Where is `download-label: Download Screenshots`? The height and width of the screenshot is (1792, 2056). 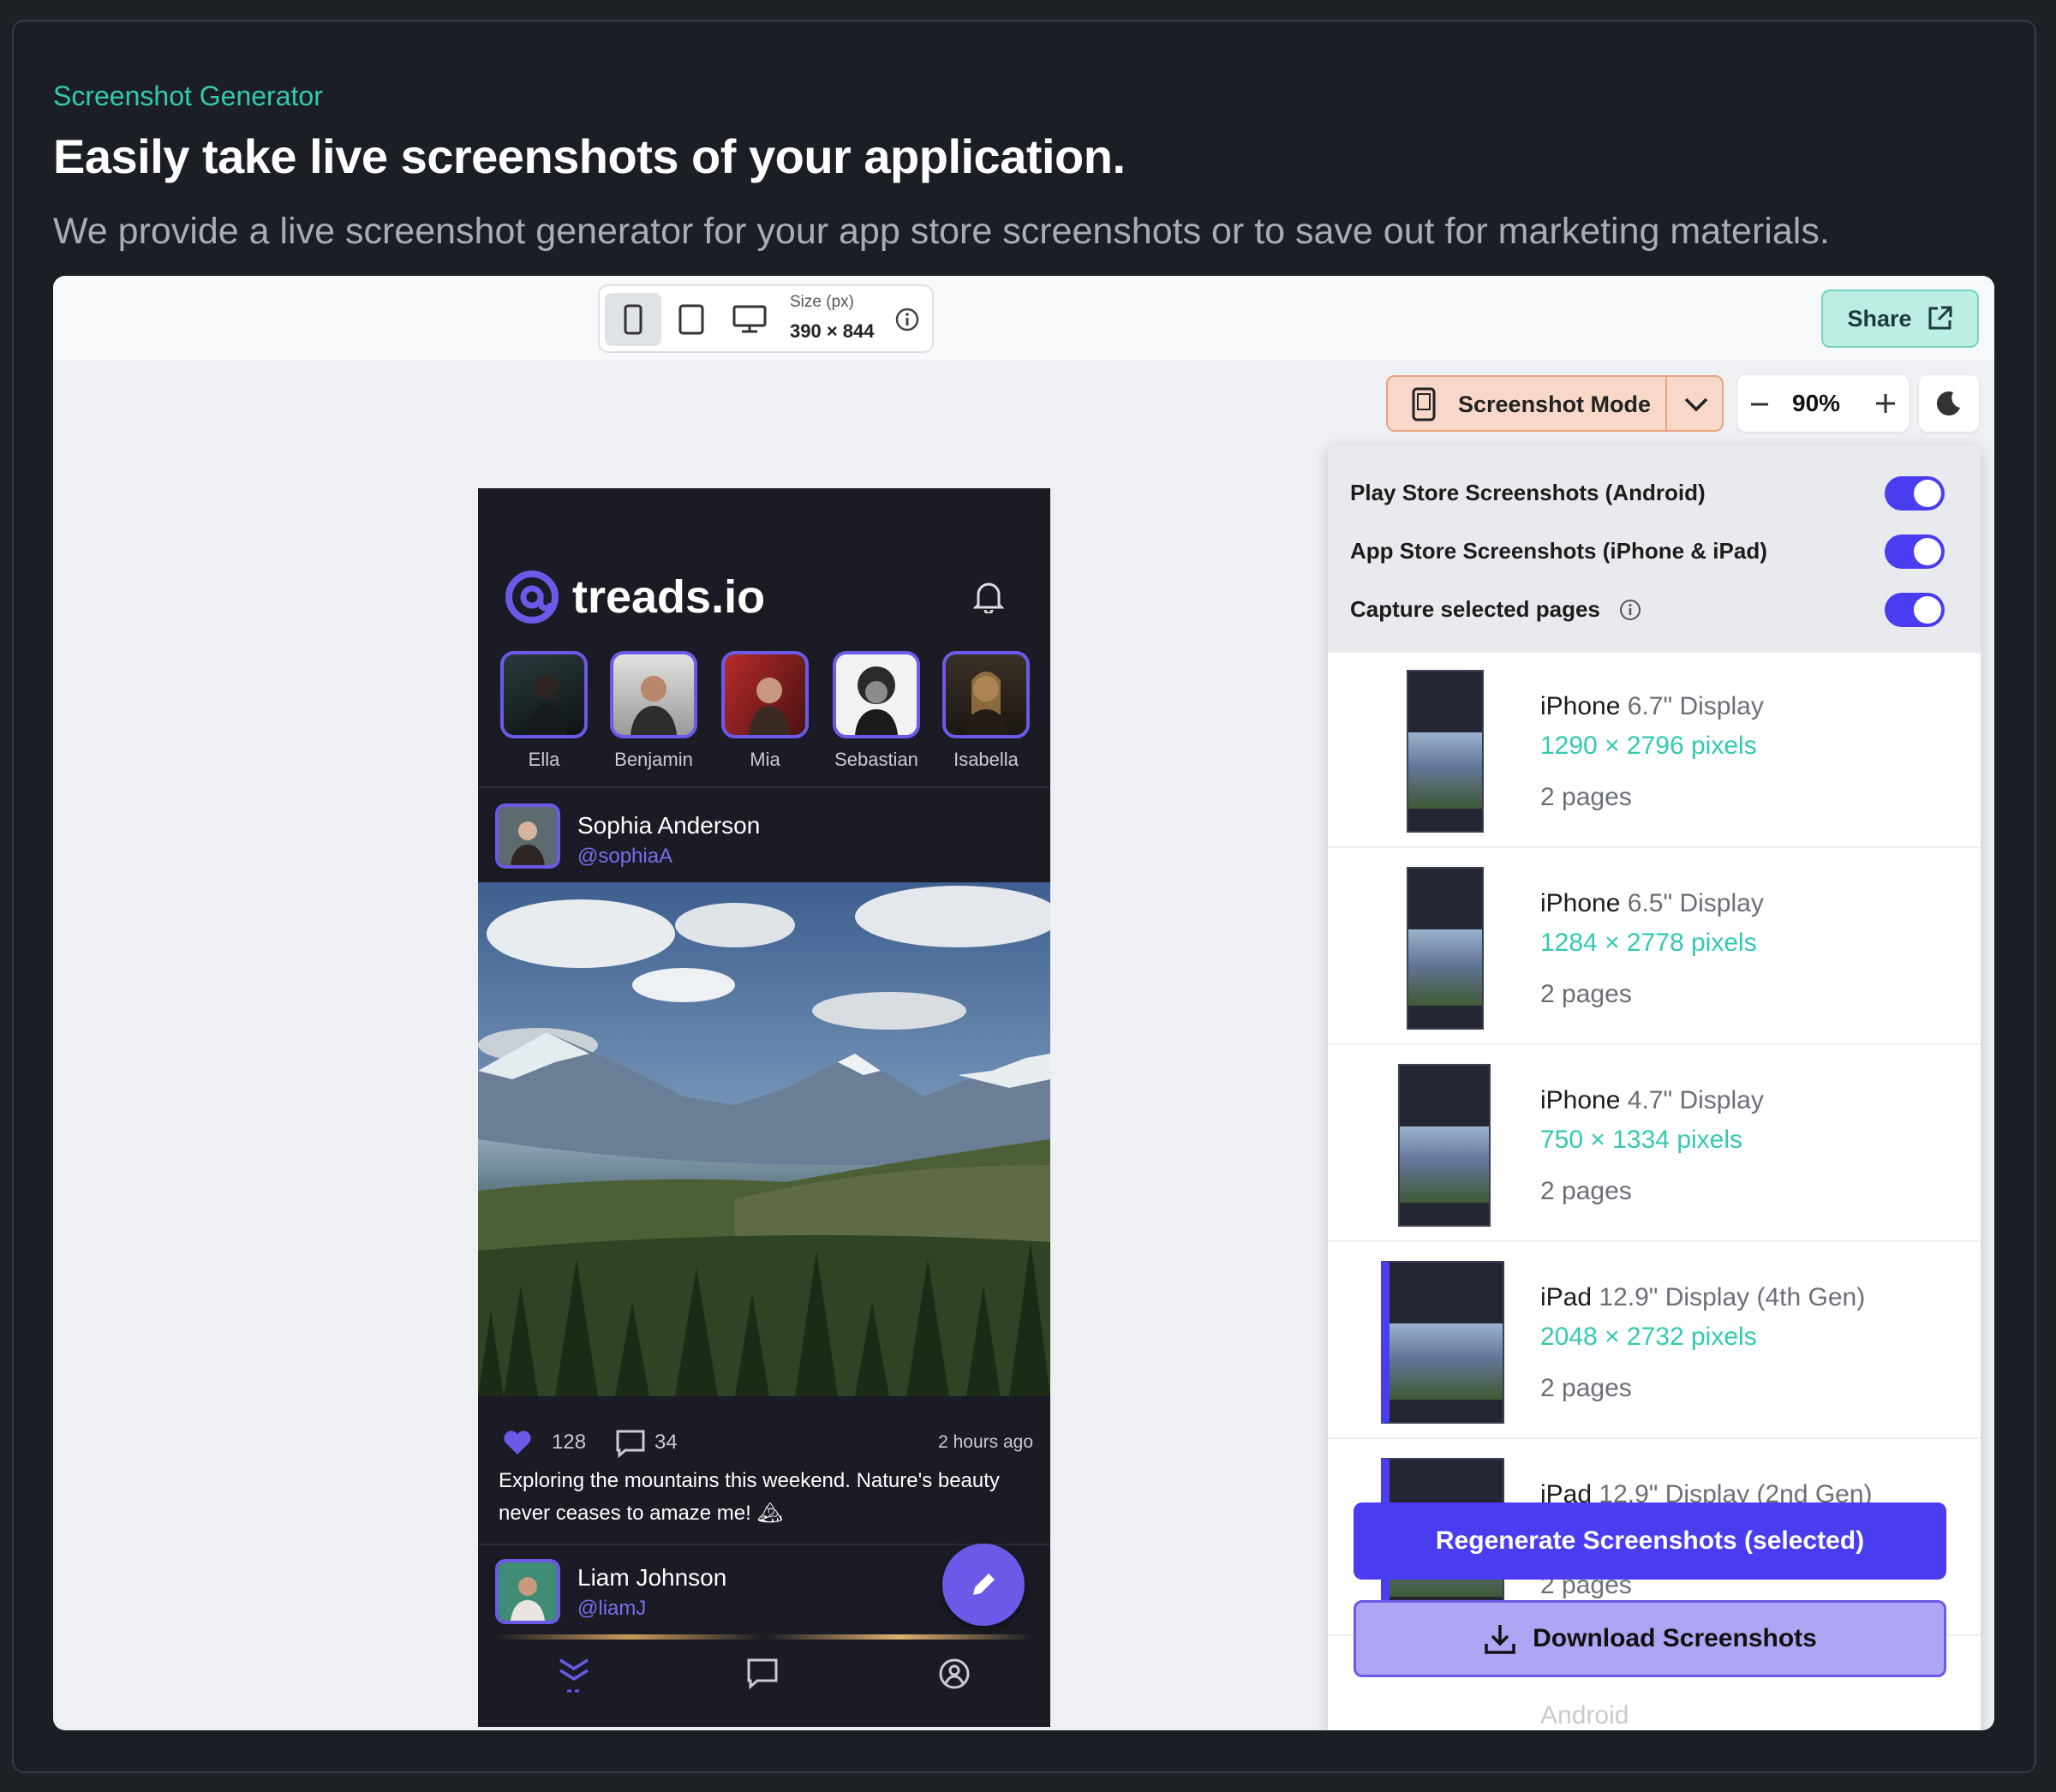 download-label: Download Screenshots is located at coordinates (1675, 1638).